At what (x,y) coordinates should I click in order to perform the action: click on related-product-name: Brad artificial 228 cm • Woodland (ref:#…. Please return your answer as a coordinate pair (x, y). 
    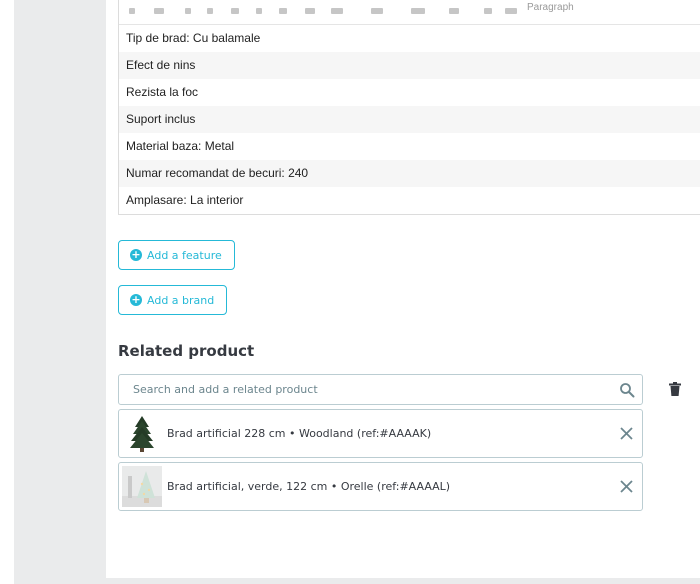
    Looking at the image, I should click on (299, 433).